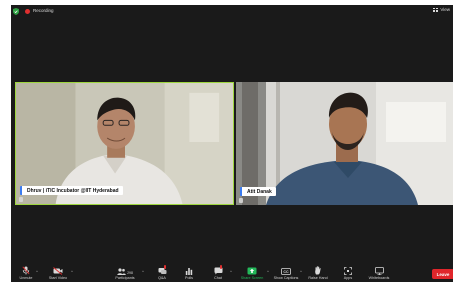  What do you see at coordinates (72, 271) in the screenshot?
I see `video-options-caret-icon: ^` at bounding box center [72, 271].